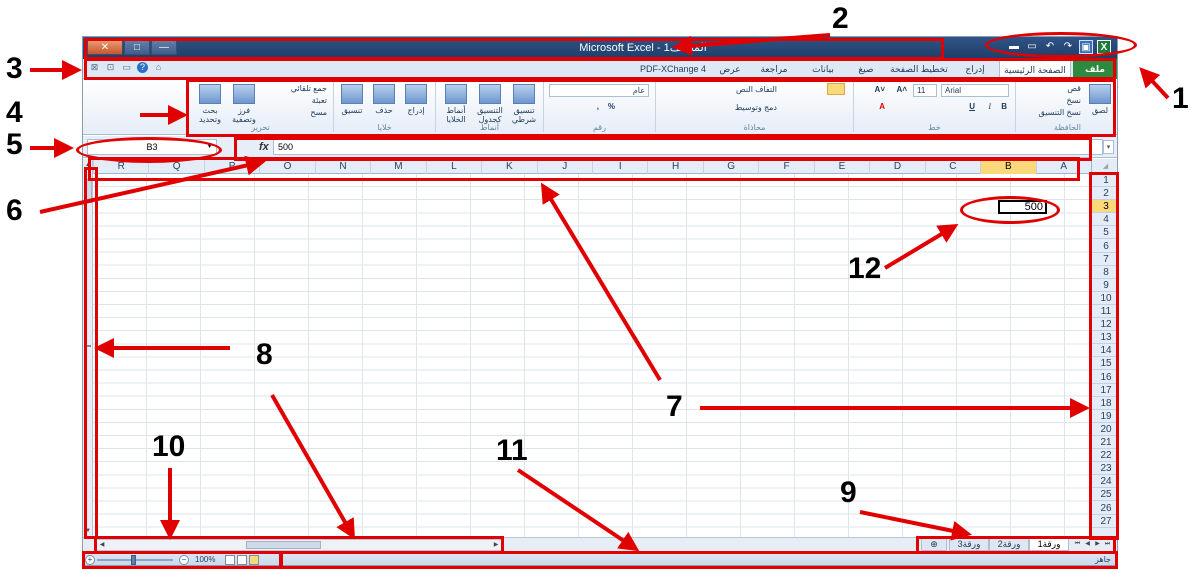 The height and width of the screenshot is (569, 1193). I want to click on callout-number-6: 6, so click(14, 210).